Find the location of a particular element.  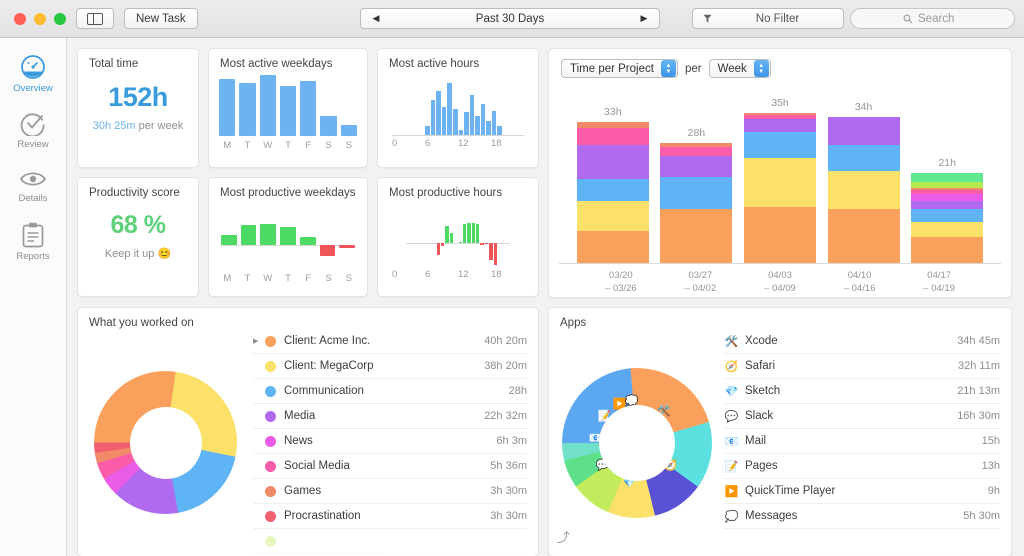

list-item: Procrastination 3h 30m is located at coordinates (390, 516).